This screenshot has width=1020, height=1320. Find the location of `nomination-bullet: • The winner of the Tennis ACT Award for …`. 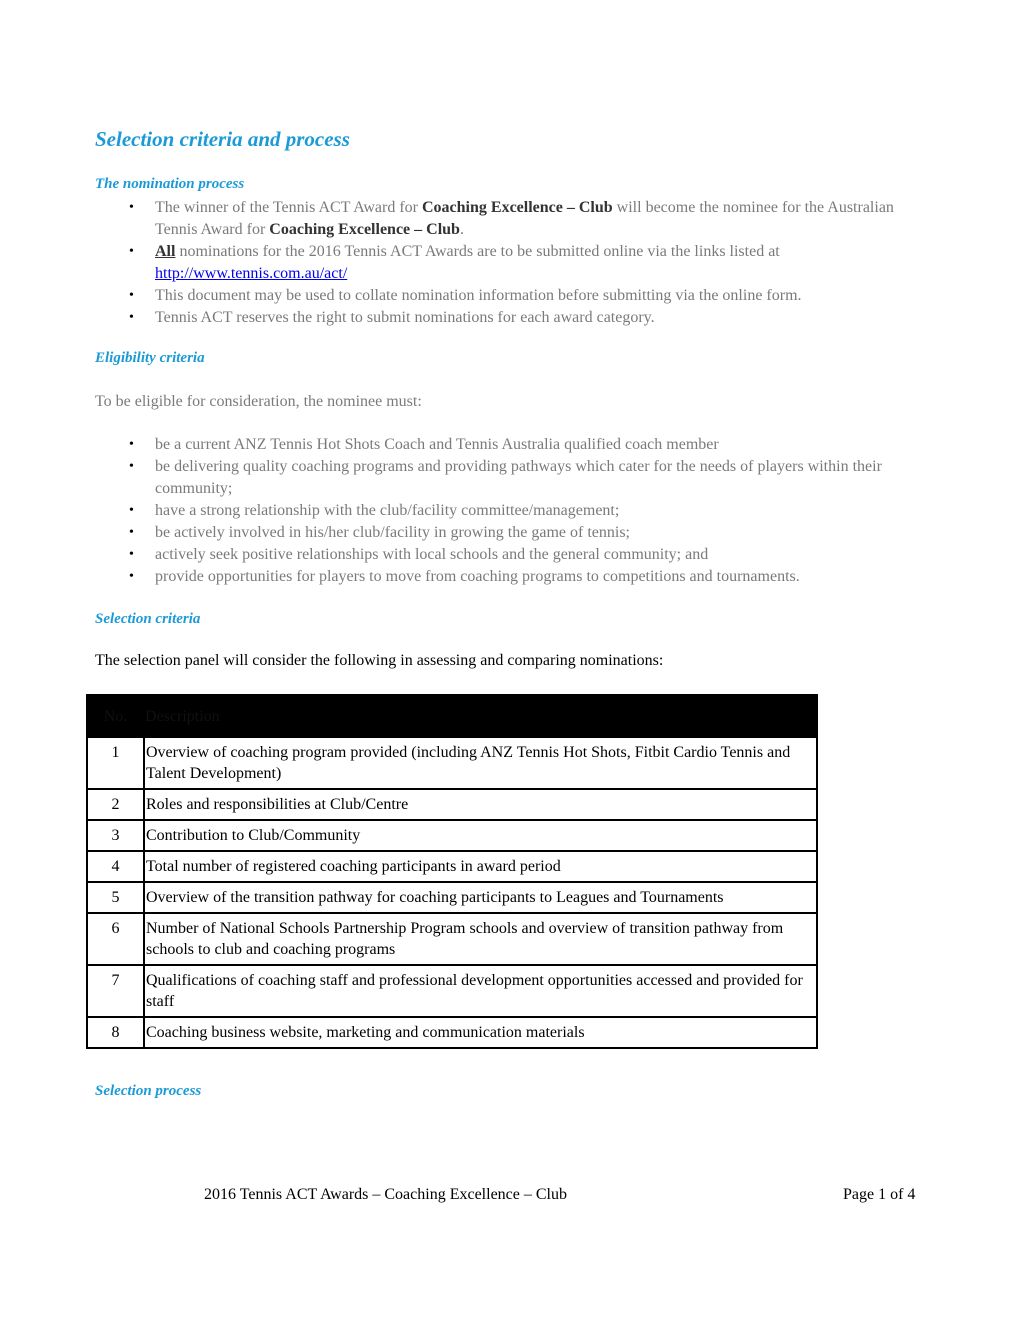

nomination-bullet: • The winner of the Tennis ACT Award for … is located at coordinates (510, 219).